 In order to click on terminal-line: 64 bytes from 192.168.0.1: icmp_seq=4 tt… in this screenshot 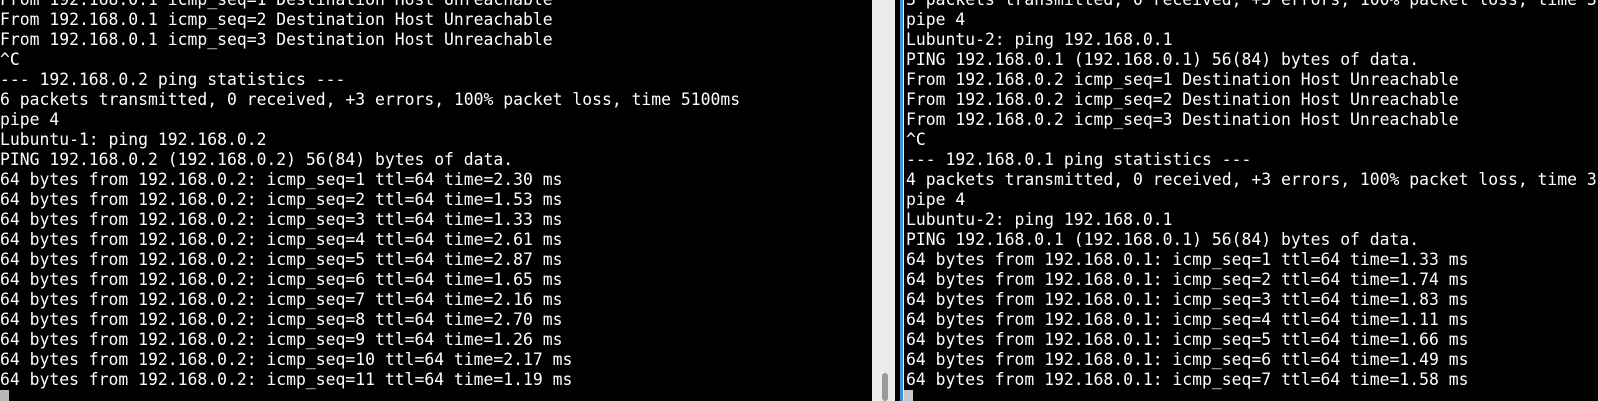, I will do `click(1187, 319)`.